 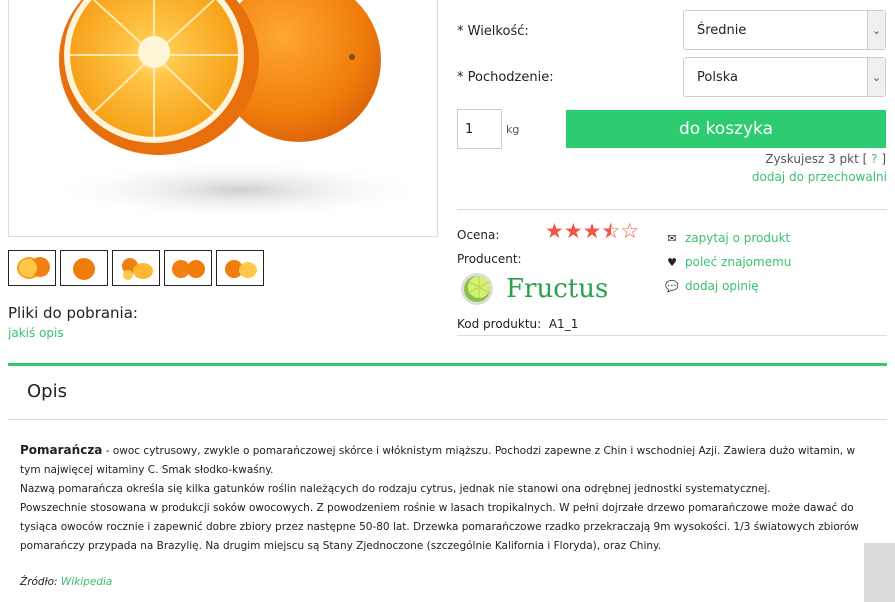 What do you see at coordinates (557, 289) in the screenshot?
I see `producer-name: Fructus` at bounding box center [557, 289].